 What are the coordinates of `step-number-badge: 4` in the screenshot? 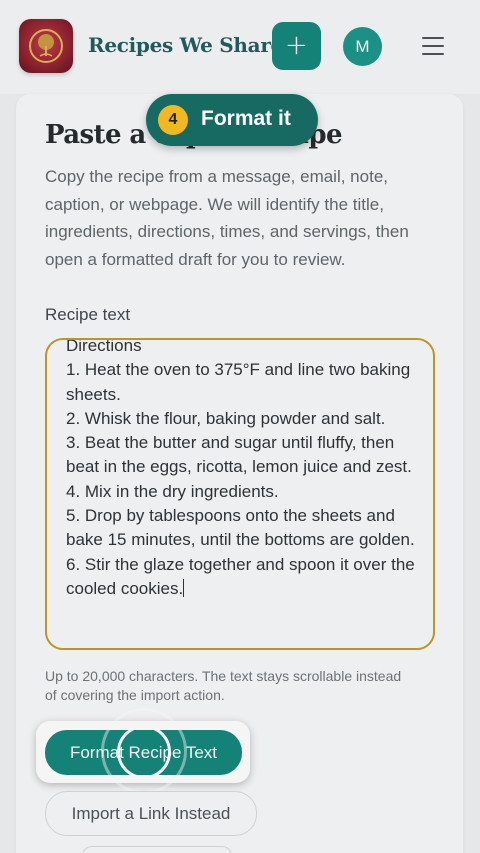 It's located at (173, 120).